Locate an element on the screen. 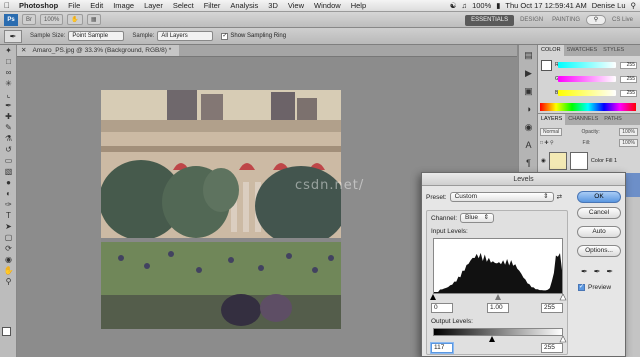 The height and width of the screenshot is (357, 640). opacity-field: 100% is located at coordinates (628, 131).